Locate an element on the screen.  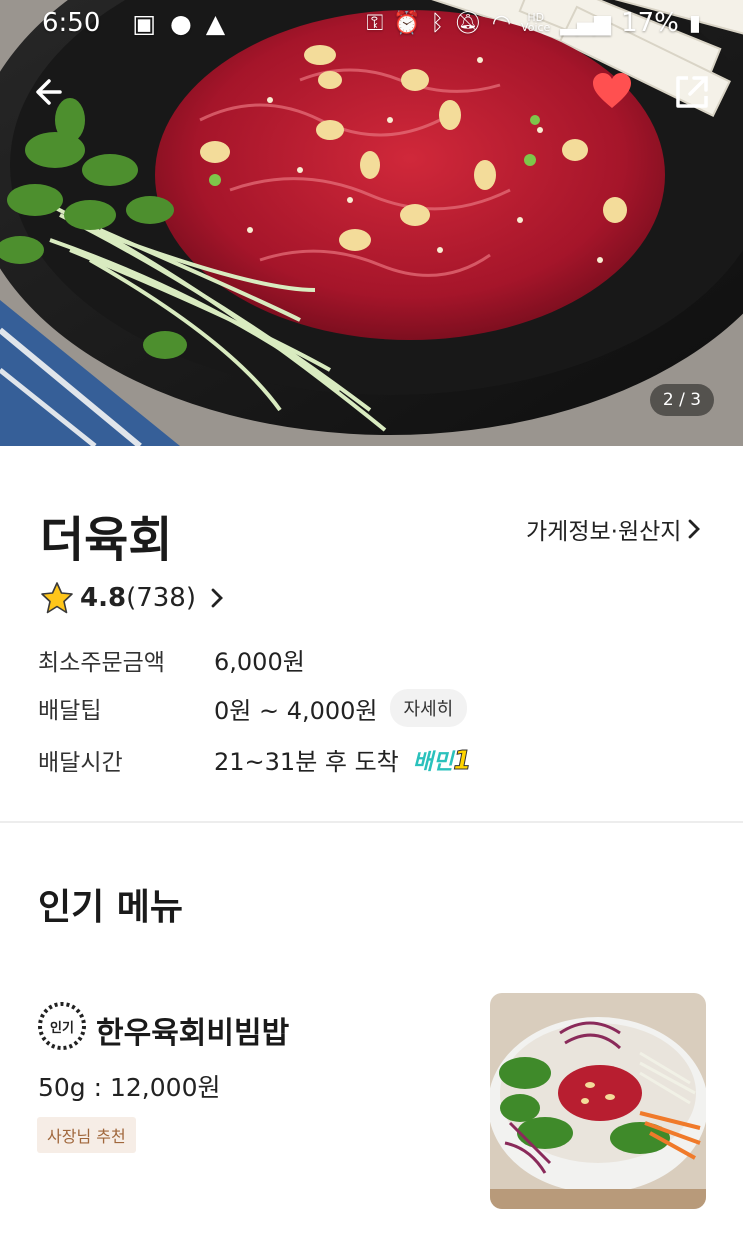
bibimbap-photo is located at coordinates (598, 1101).